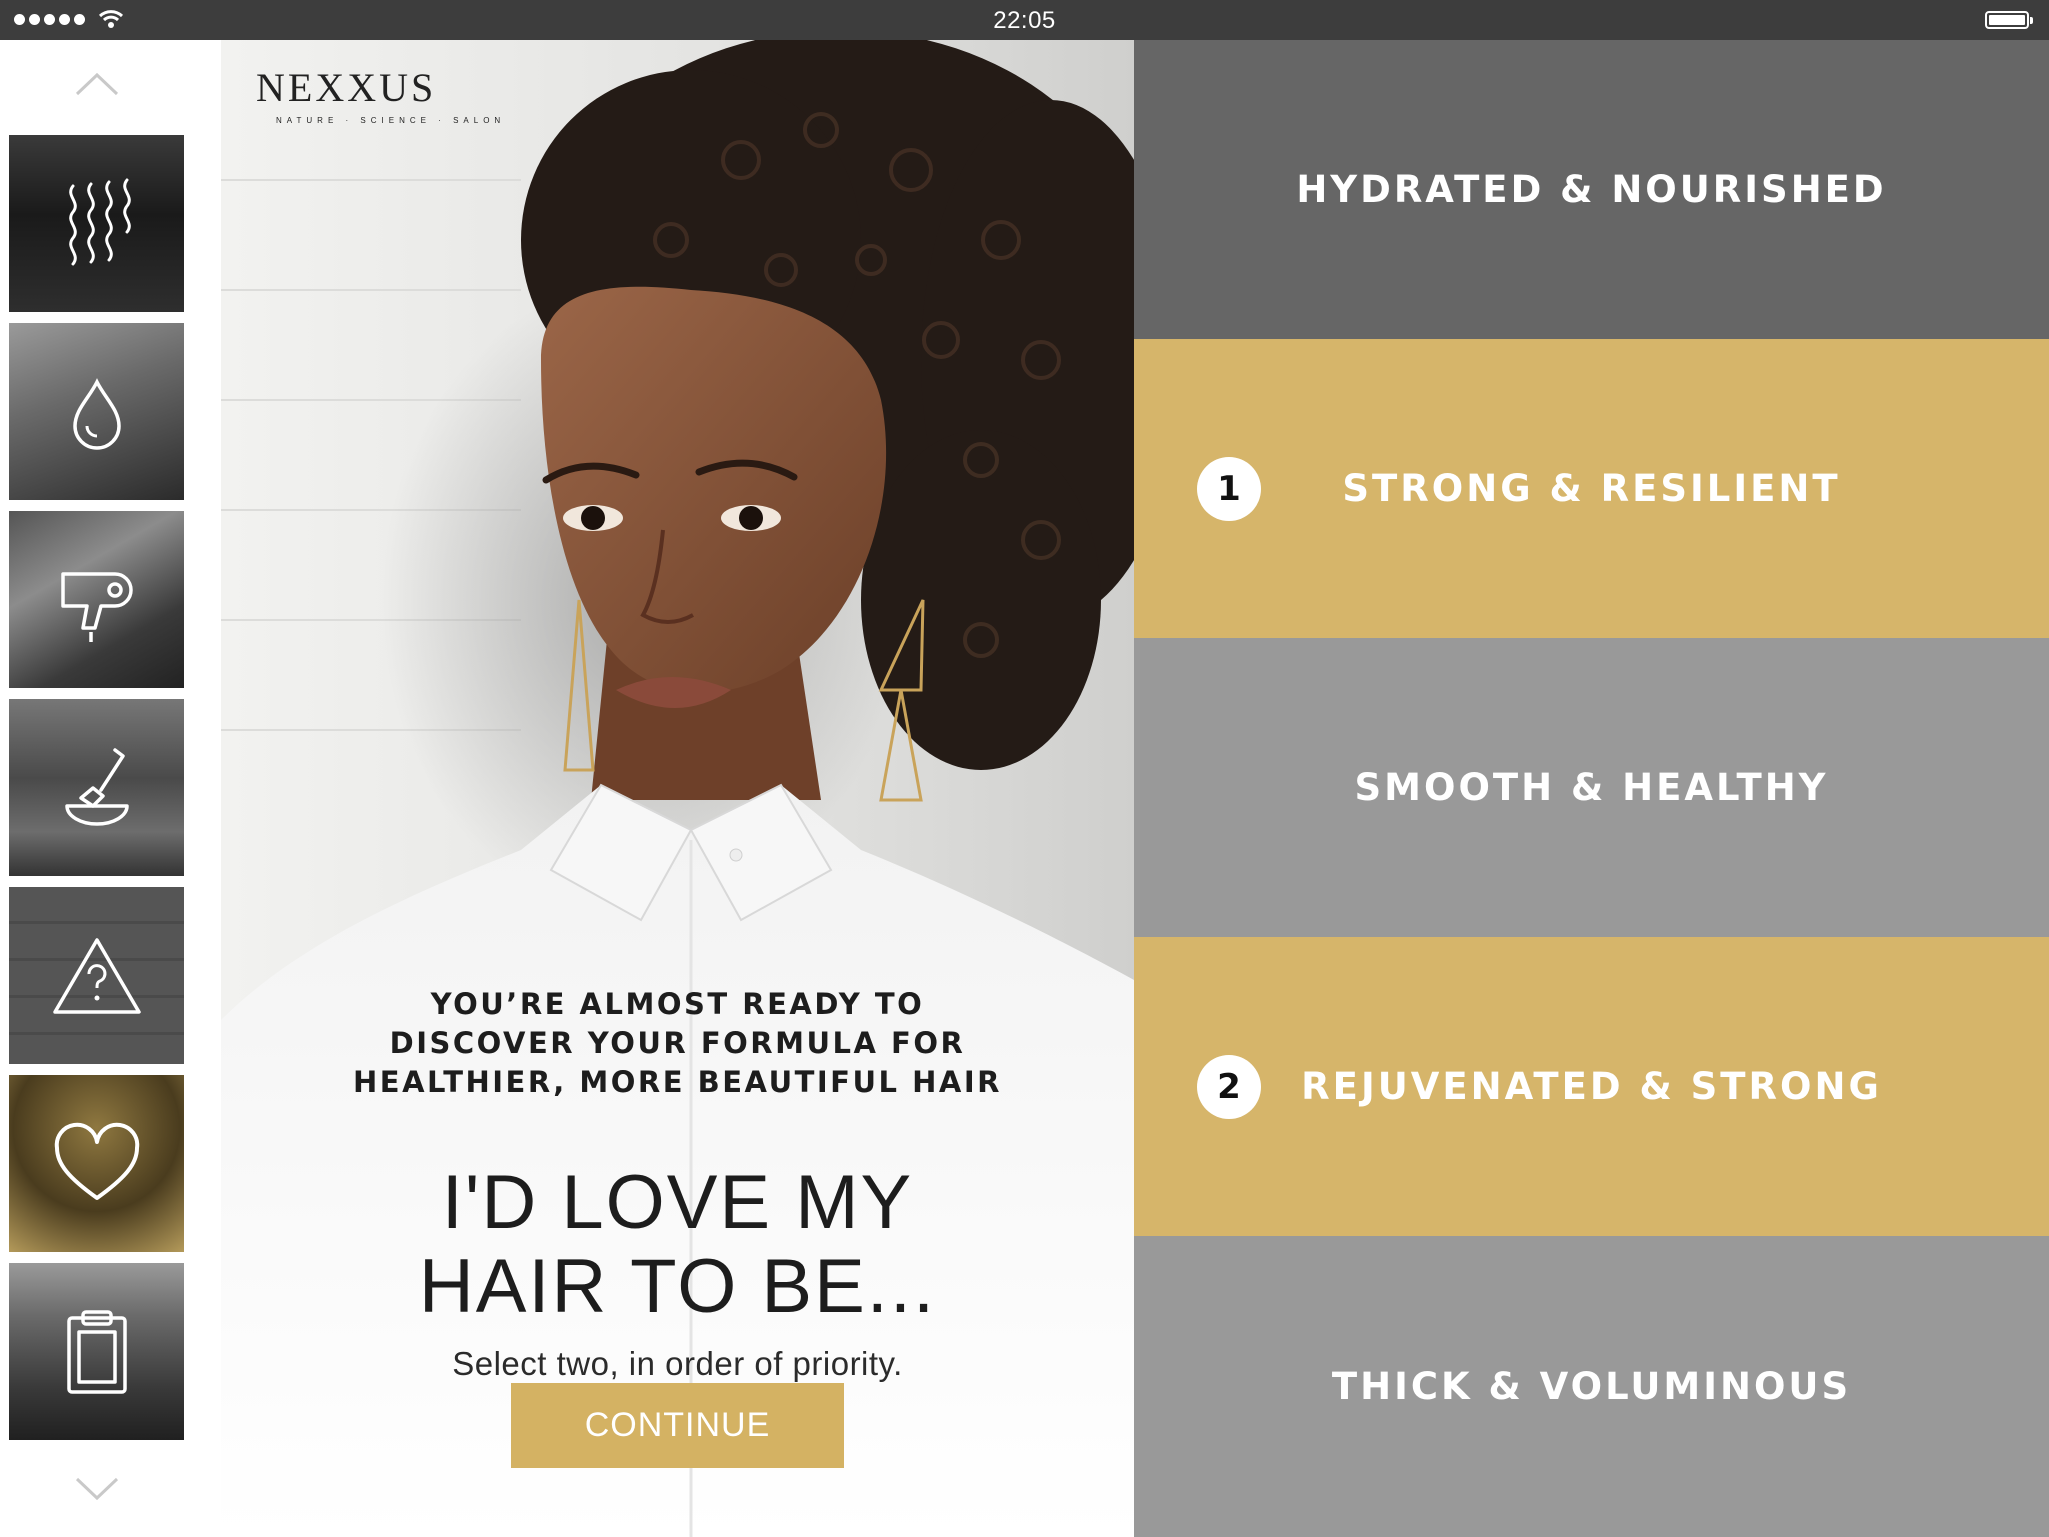  Describe the element at coordinates (96, 606) in the screenshot. I see `hair-dryer-icon` at that location.